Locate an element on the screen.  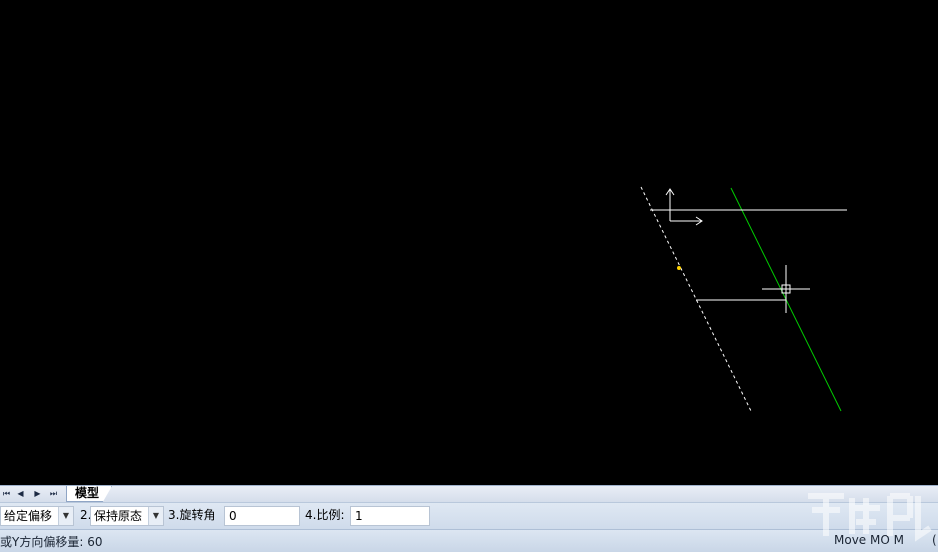
keep-state-dropdown: 保持原态 ▼ is located at coordinates (127, 516).